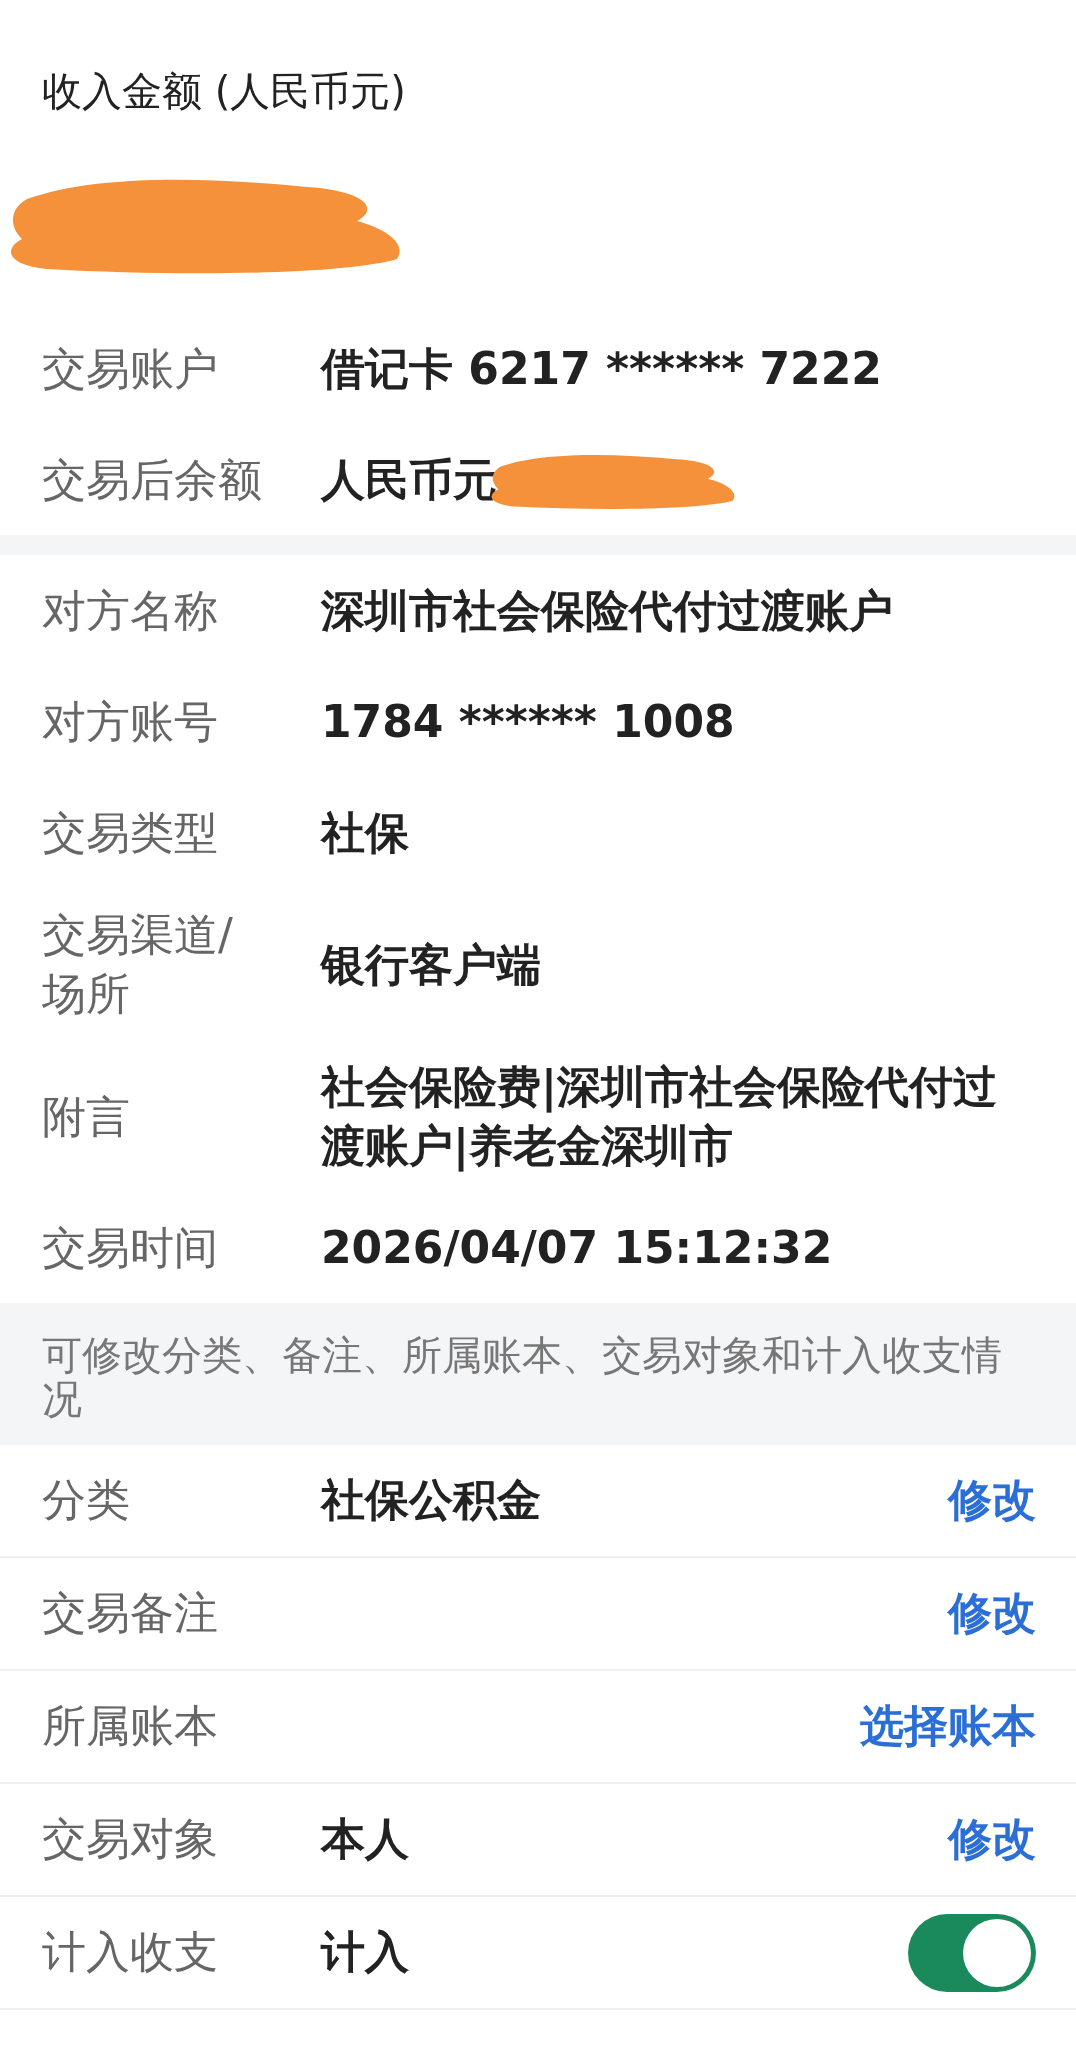  I want to click on field-label: 交易类型, so click(130, 833).